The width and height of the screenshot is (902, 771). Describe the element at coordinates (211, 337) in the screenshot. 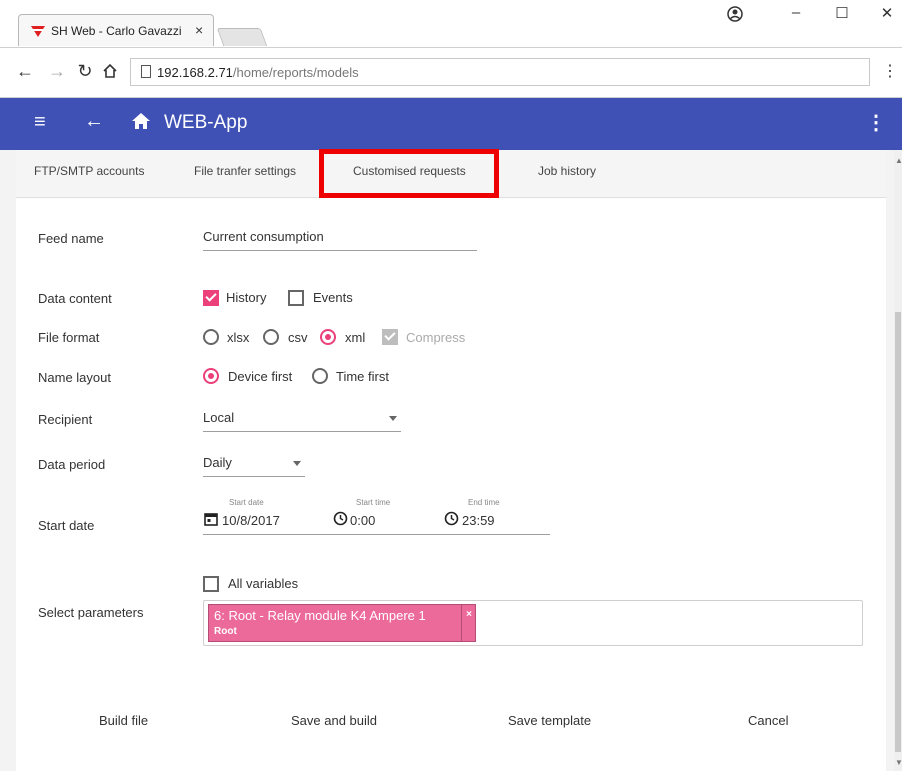

I see `xlsx-radio` at that location.